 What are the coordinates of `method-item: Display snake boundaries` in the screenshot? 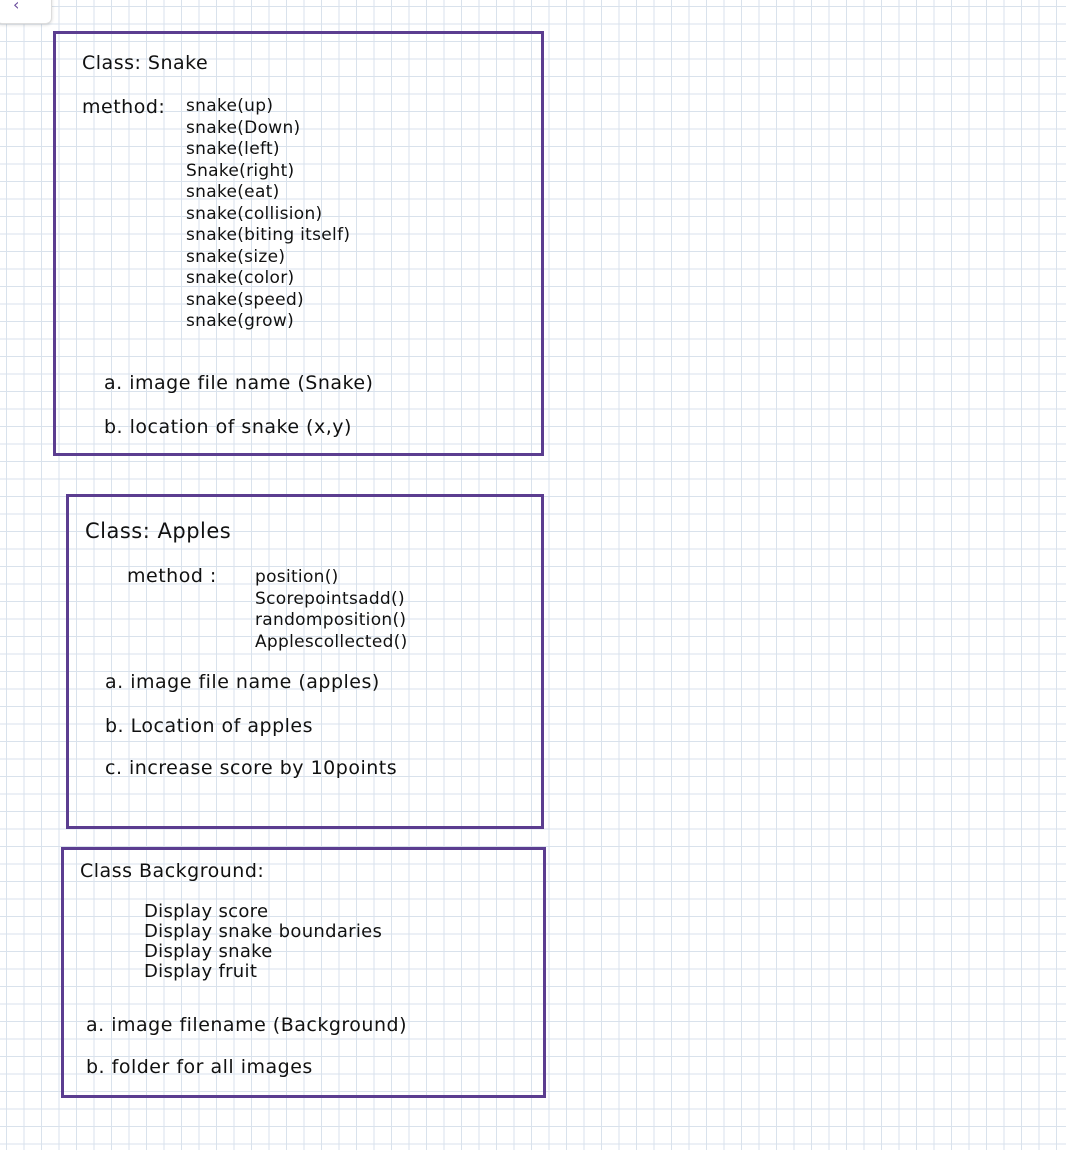 It's located at (263, 931).